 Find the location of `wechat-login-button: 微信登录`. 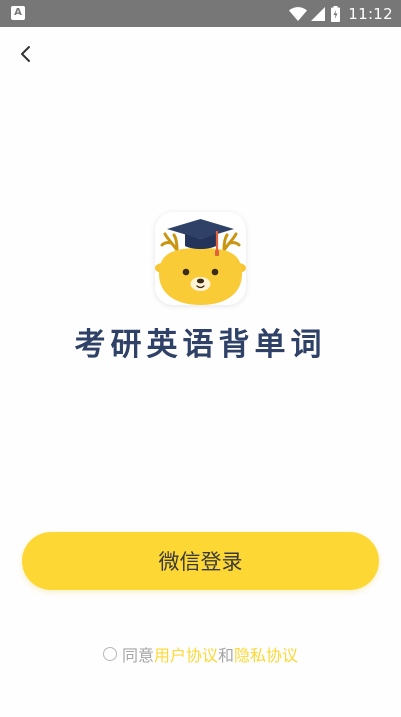

wechat-login-button: 微信登录 is located at coordinates (200, 561).